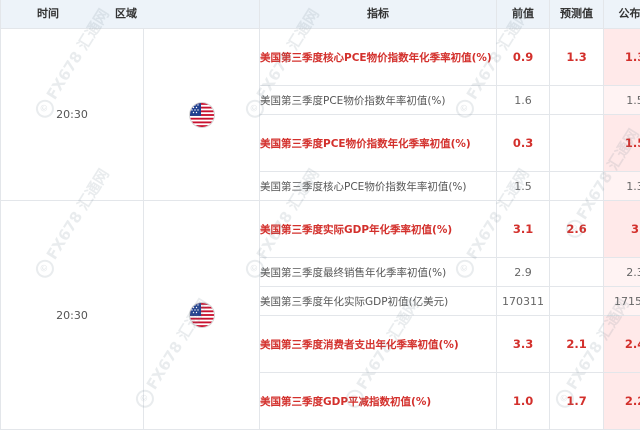 Image resolution: width=640 pixels, height=430 pixels. What do you see at coordinates (523, 14) in the screenshot?
I see `header-previous: 前值` at bounding box center [523, 14].